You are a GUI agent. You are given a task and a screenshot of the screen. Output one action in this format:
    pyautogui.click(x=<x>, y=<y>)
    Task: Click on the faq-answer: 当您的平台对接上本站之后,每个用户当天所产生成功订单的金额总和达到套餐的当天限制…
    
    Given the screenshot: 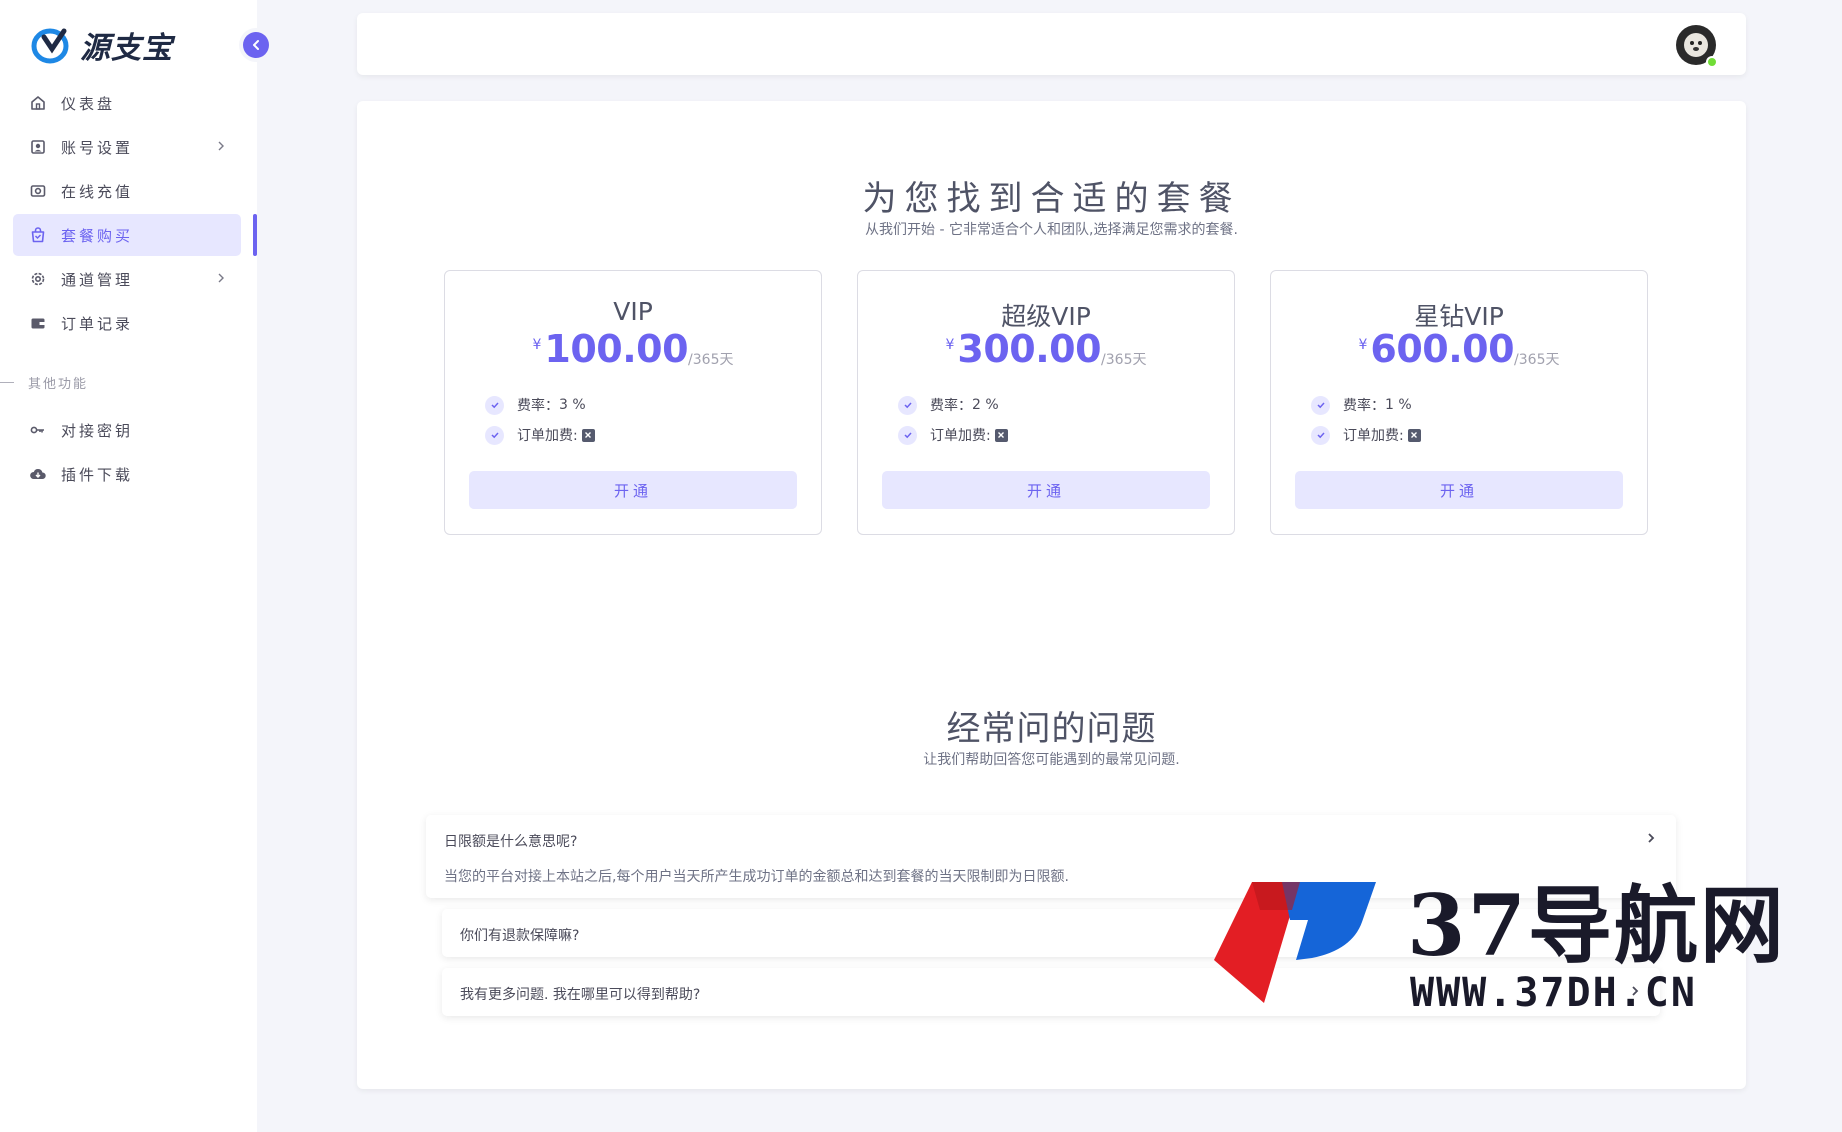 What is the action you would take?
    pyautogui.click(x=756, y=877)
    